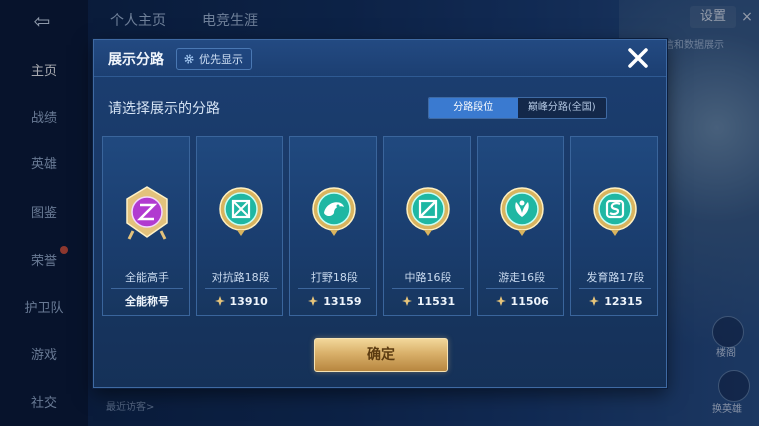 Image resolution: width=759 pixels, height=426 pixels. Describe the element at coordinates (189, 59) in the screenshot. I see `gear-icon` at that location.